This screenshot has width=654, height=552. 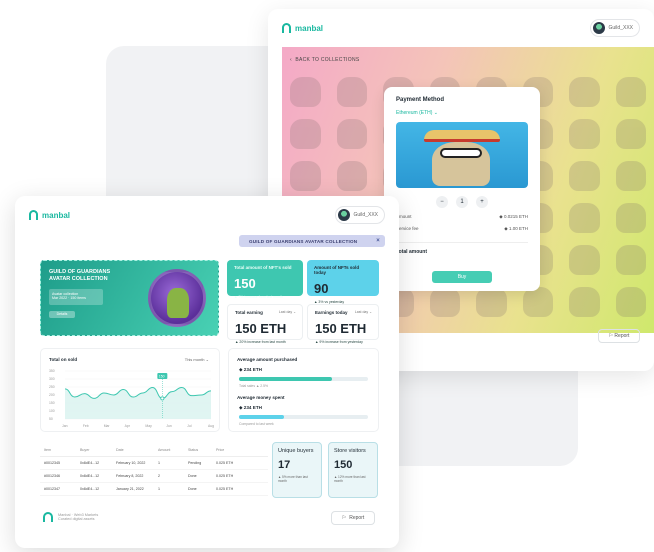 I want to click on payment-caption: Total sales ▲ 2.5%, so click(x=253, y=386).